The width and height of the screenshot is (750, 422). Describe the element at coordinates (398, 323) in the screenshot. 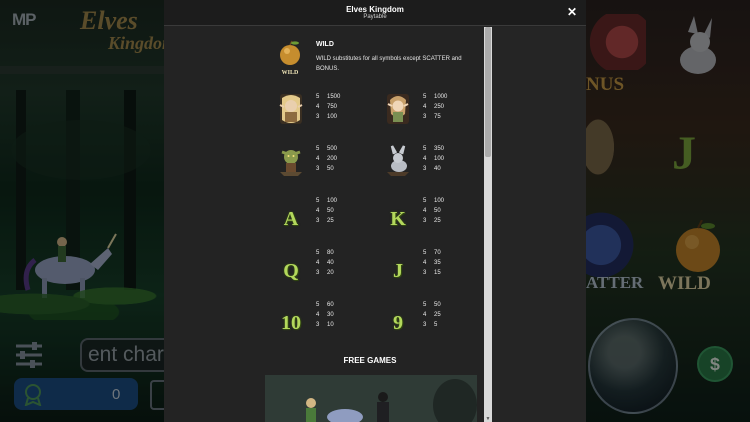

I see `symbol-9-icon: 9` at that location.